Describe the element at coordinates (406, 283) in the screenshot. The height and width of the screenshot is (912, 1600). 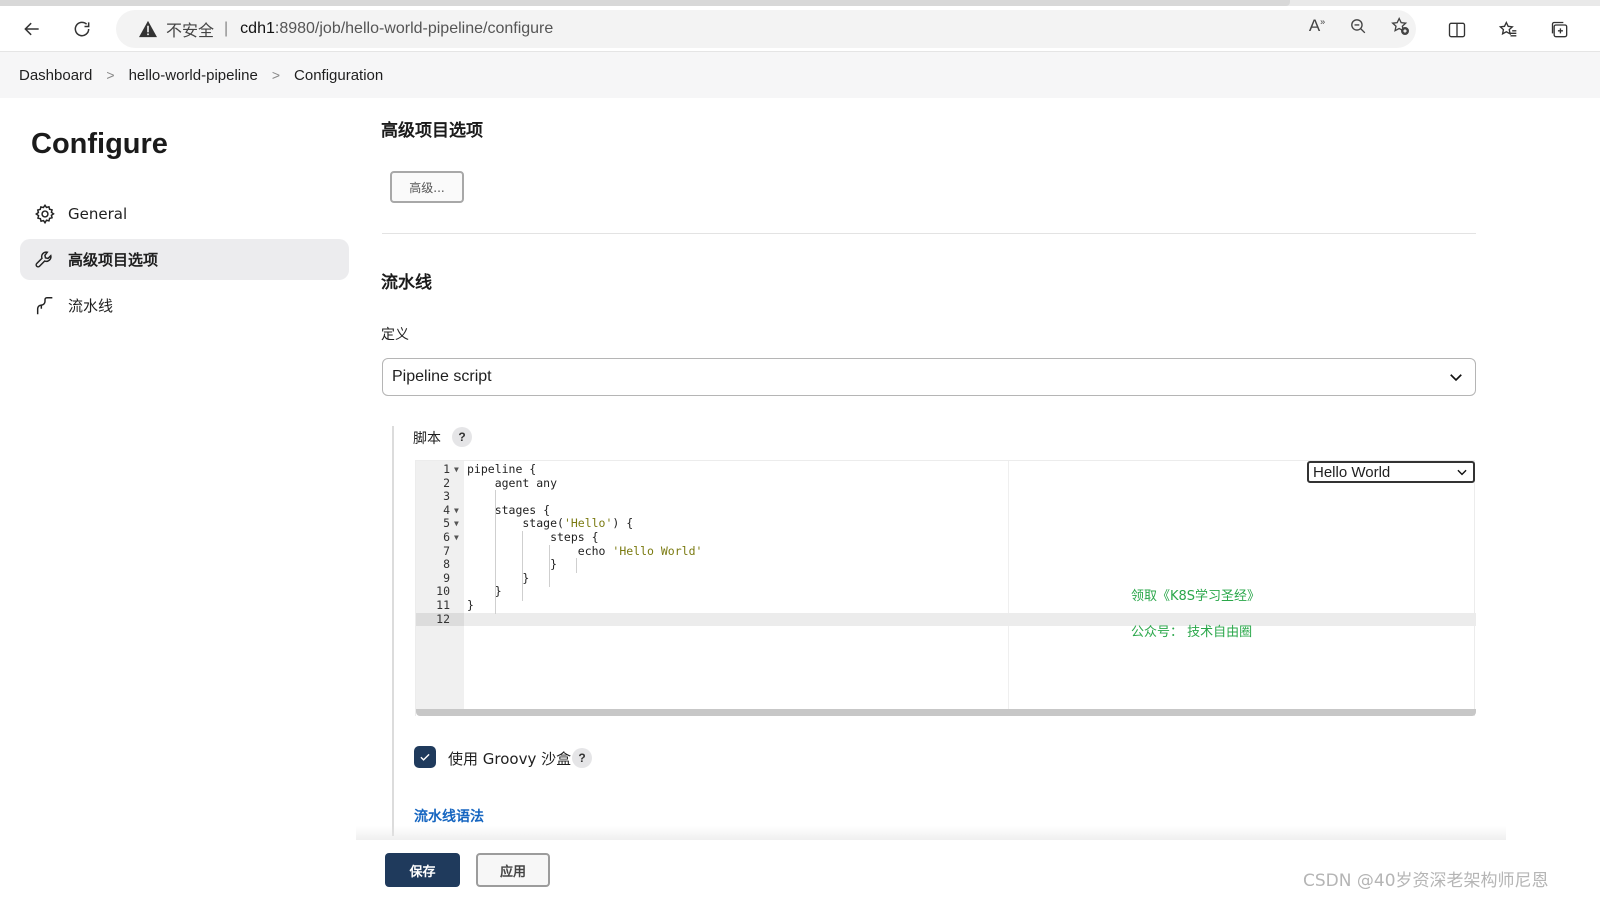
I see `pipeline-section-title: 流水线` at that location.